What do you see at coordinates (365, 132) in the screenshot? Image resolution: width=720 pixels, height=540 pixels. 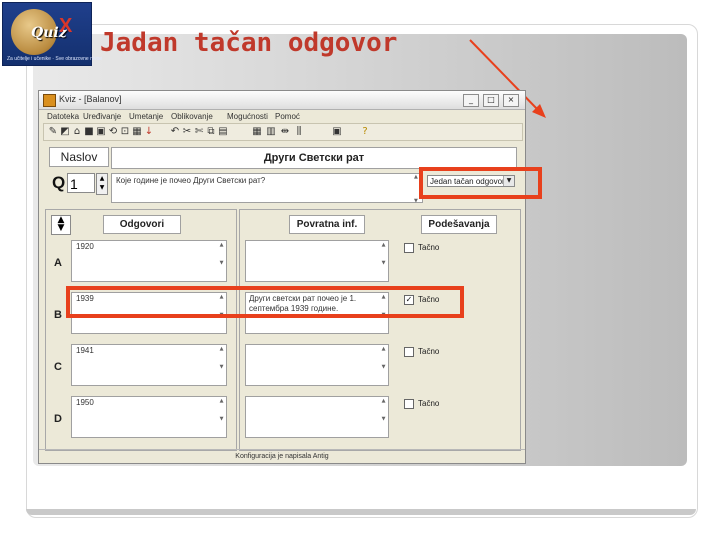 I see `help-icon: ?` at bounding box center [365, 132].